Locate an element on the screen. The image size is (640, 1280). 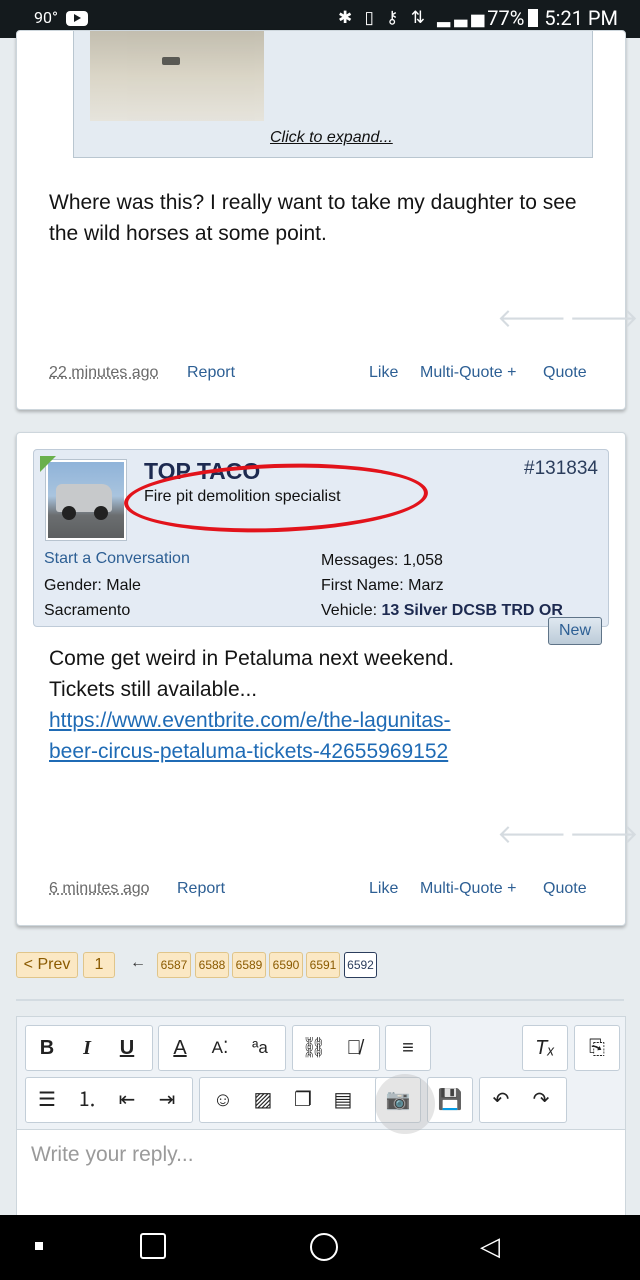
italic-icon: I is located at coordinates (87, 1048).